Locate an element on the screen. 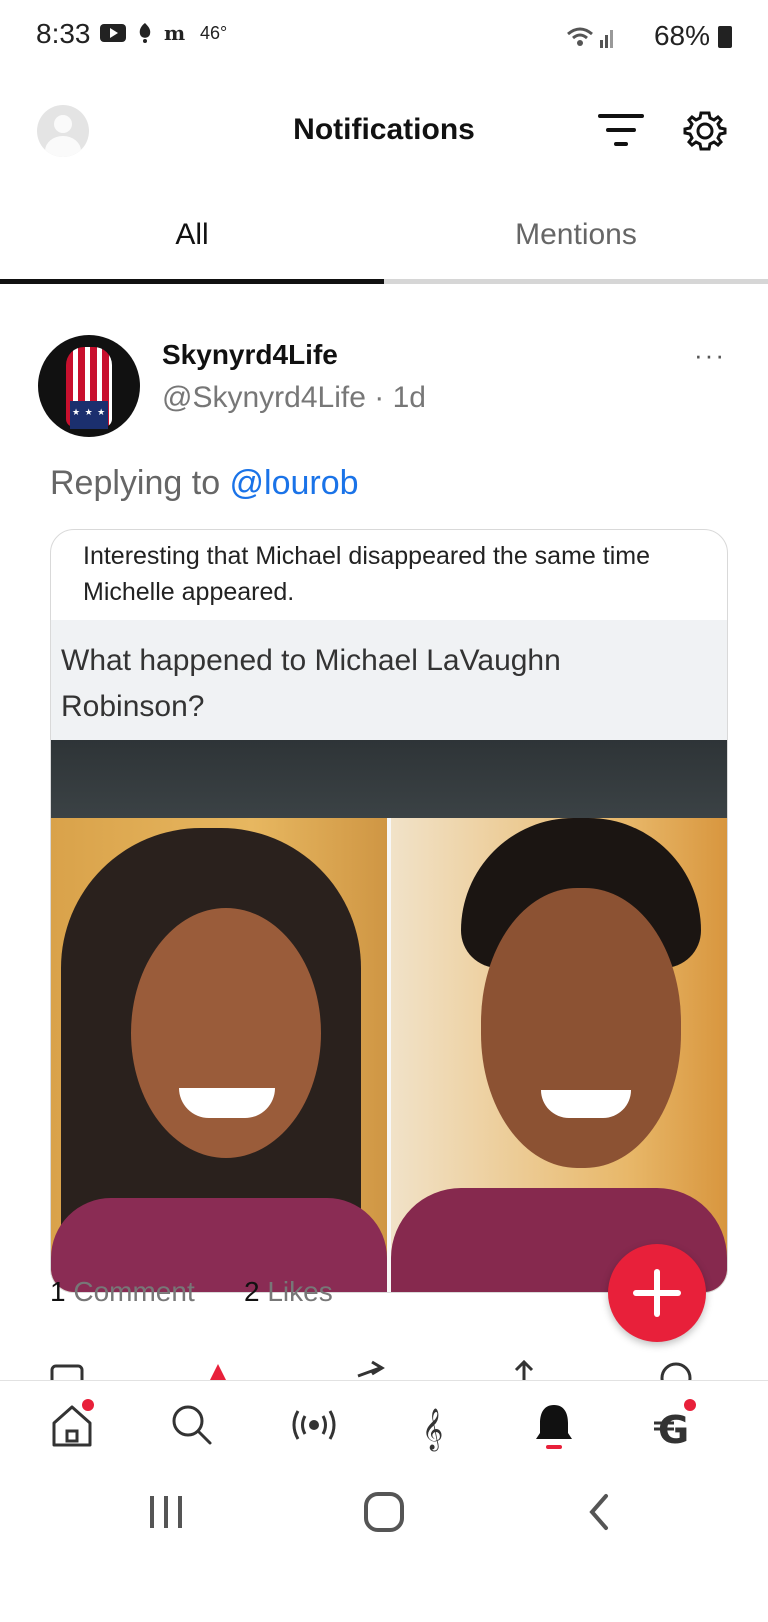 This screenshot has width=768, height=1622. post-age: 1d is located at coordinates (409, 397).